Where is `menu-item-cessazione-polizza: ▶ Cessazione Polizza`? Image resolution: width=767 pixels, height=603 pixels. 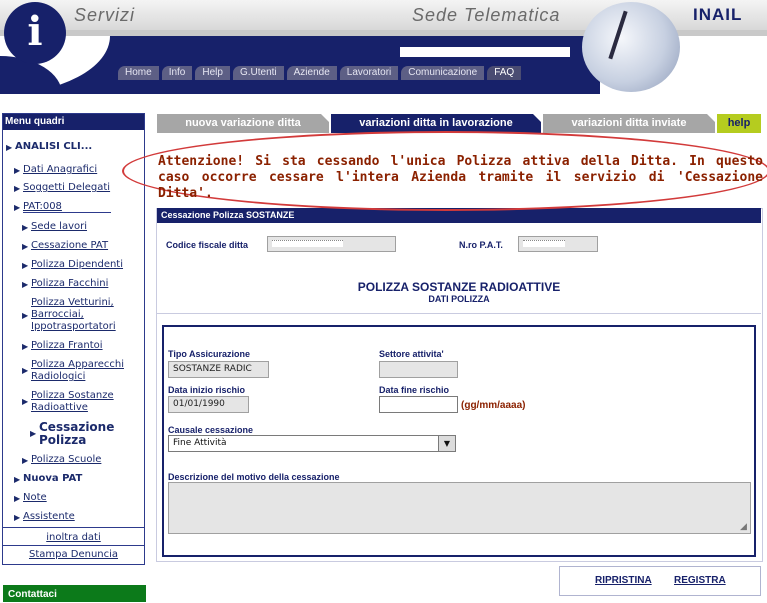
menu-item-cessazione-polizza: ▶ Cessazione Polizza is located at coordinates (79, 434).